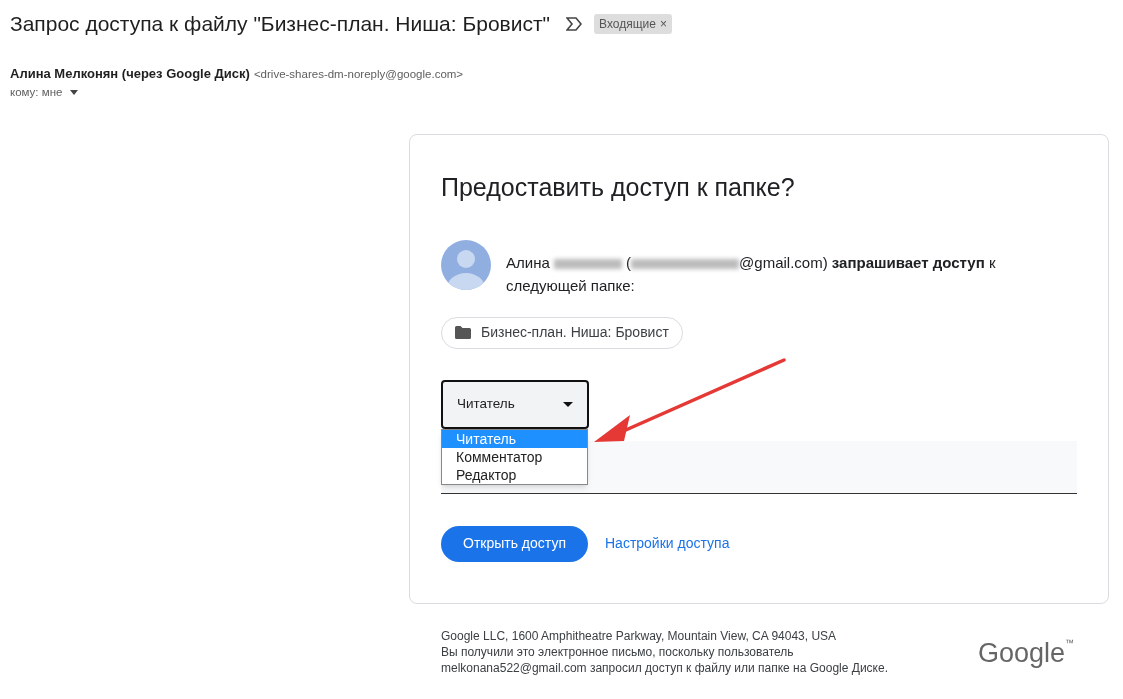  What do you see at coordinates (618, 188) in the screenshot?
I see `card-title: Предоставить доступ к папке?` at bounding box center [618, 188].